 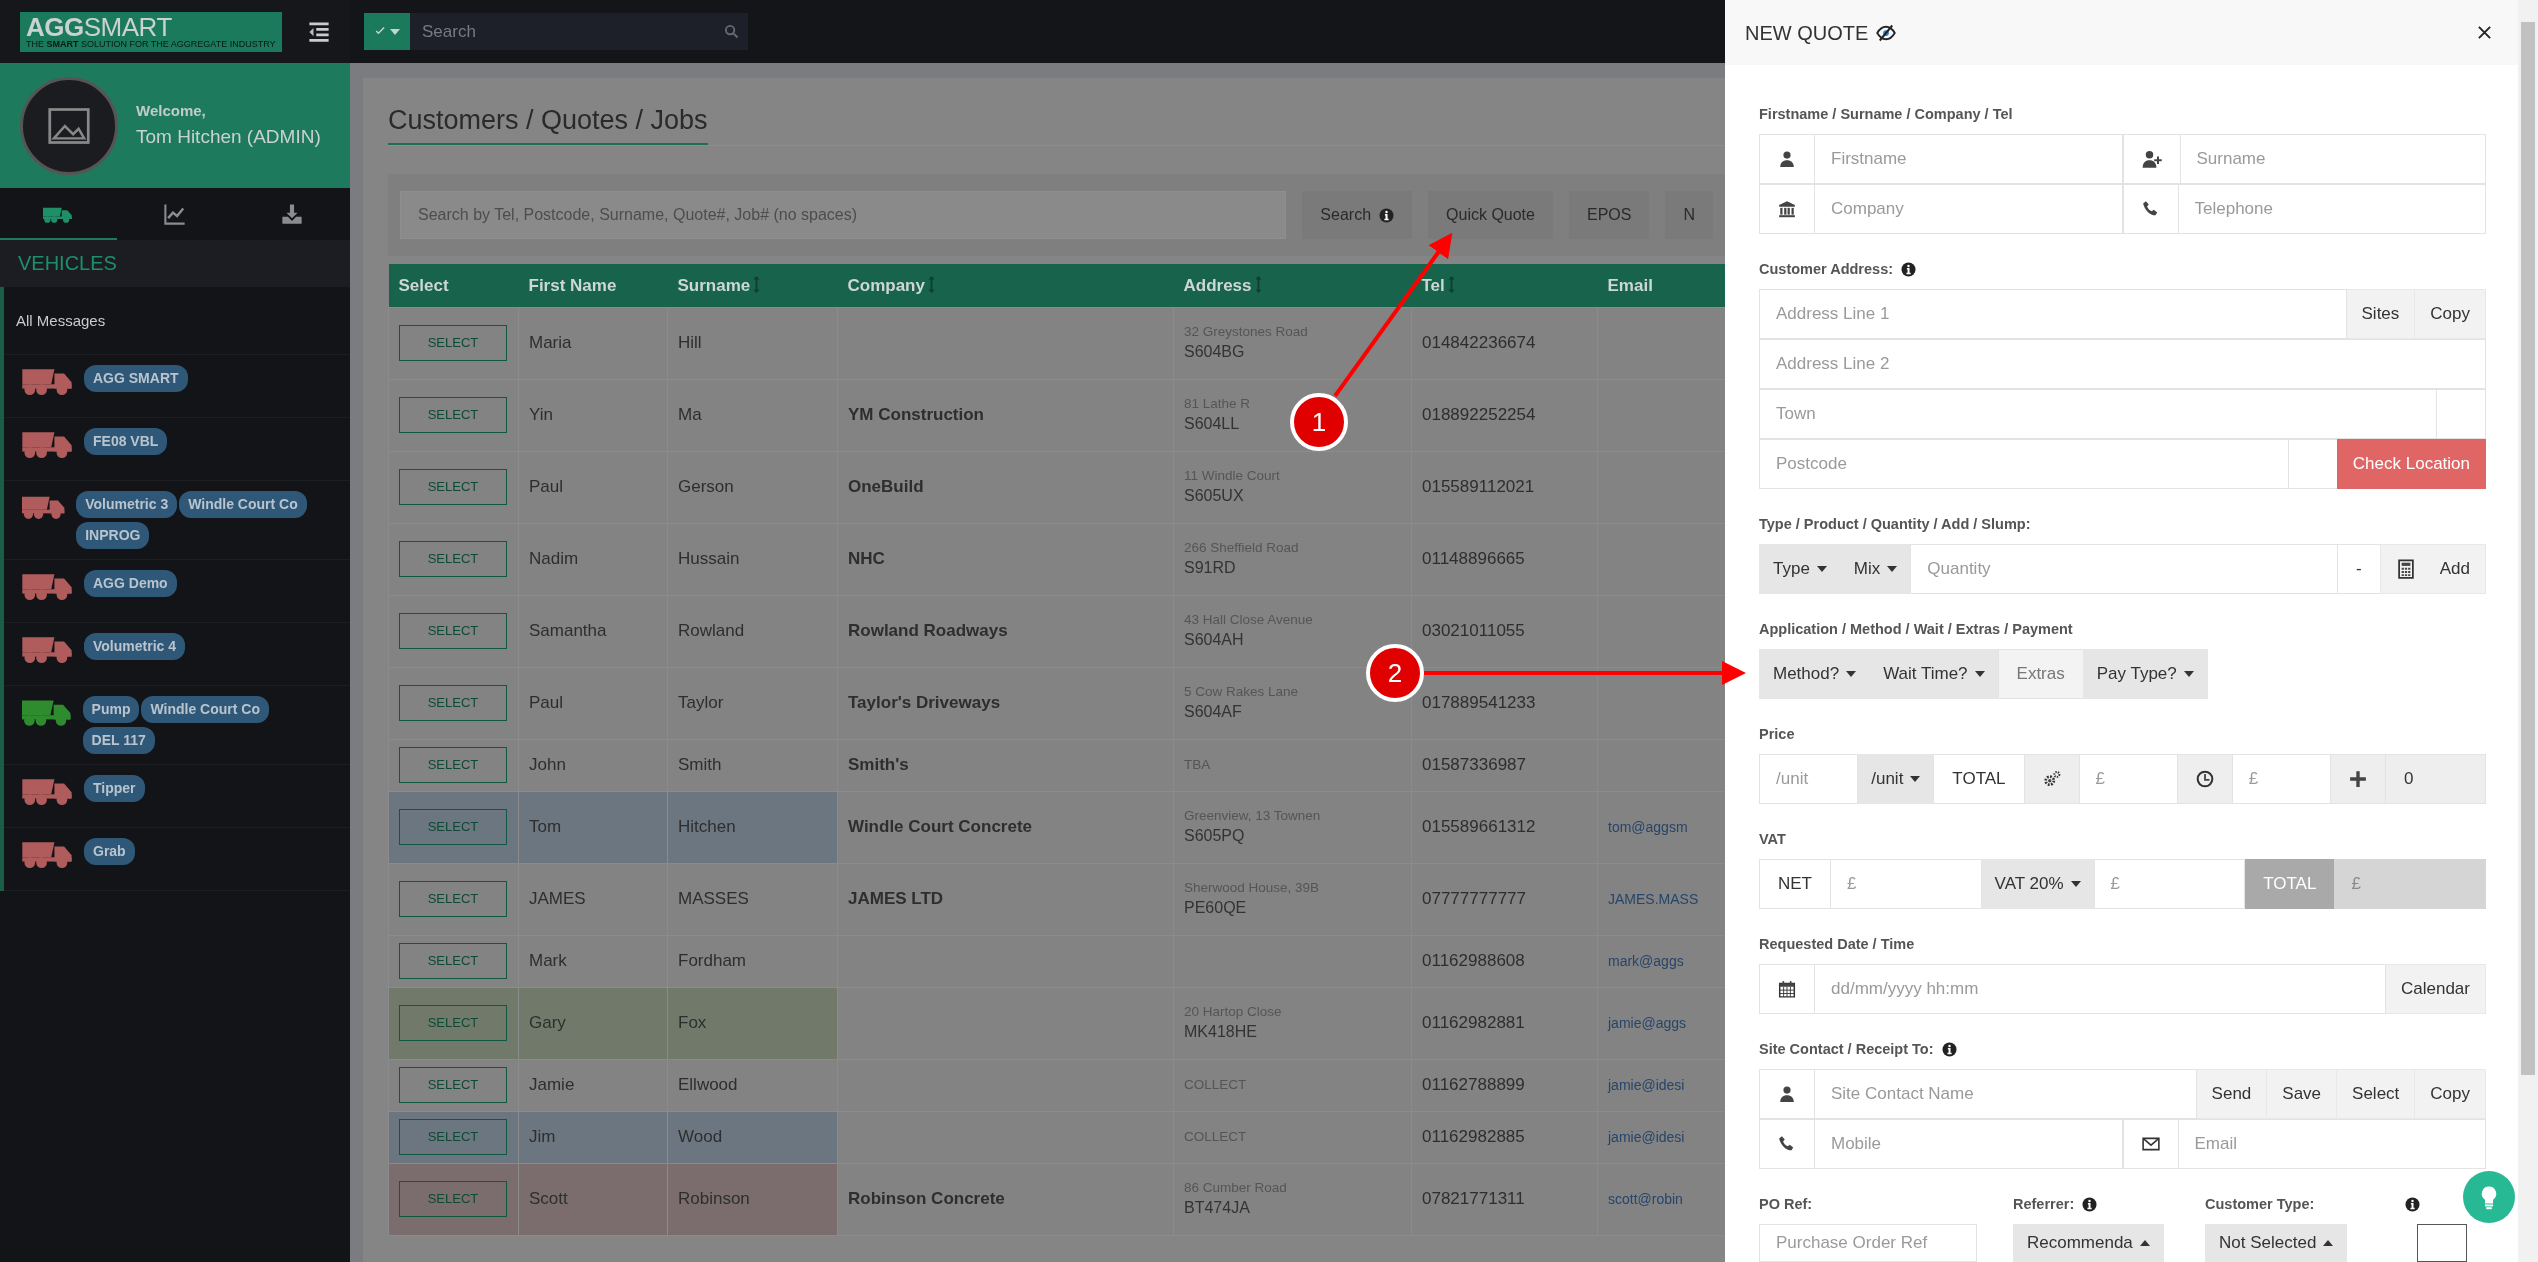 I want to click on vat-field: £, so click(x=2169, y=884).